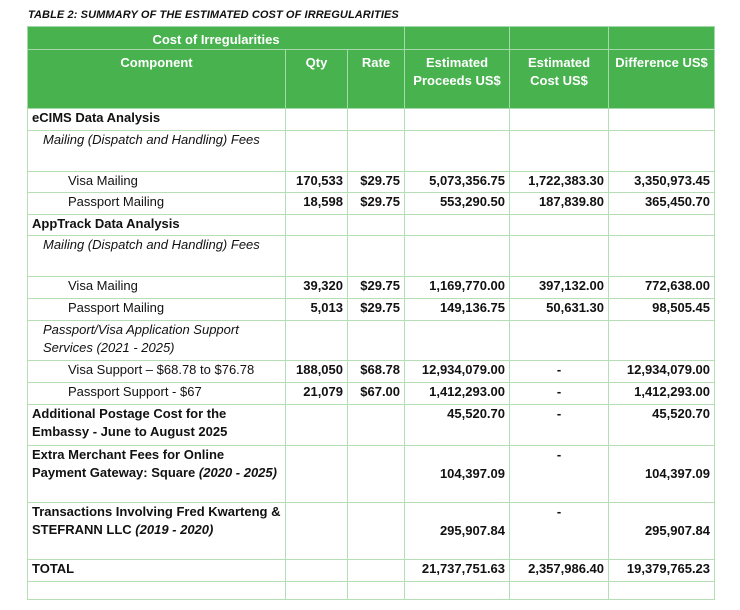 The width and height of the screenshot is (740, 610). Describe the element at coordinates (371, 590) in the screenshot. I see `blank-row` at that location.